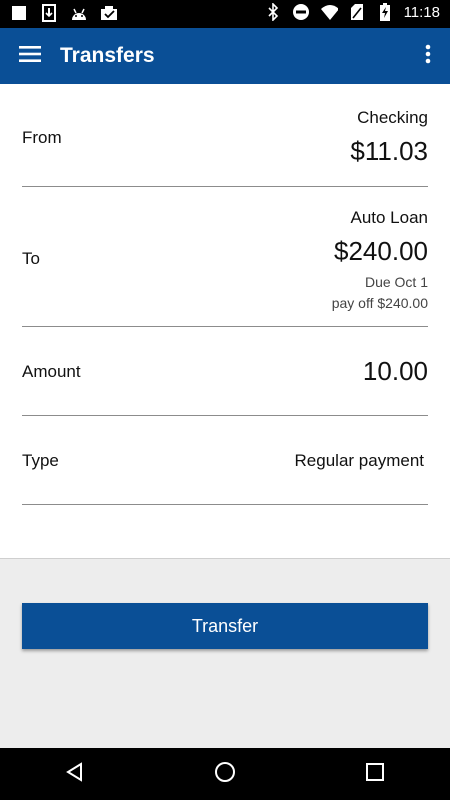  Describe the element at coordinates (225, 56) in the screenshot. I see `app-bar: Transfers` at that location.